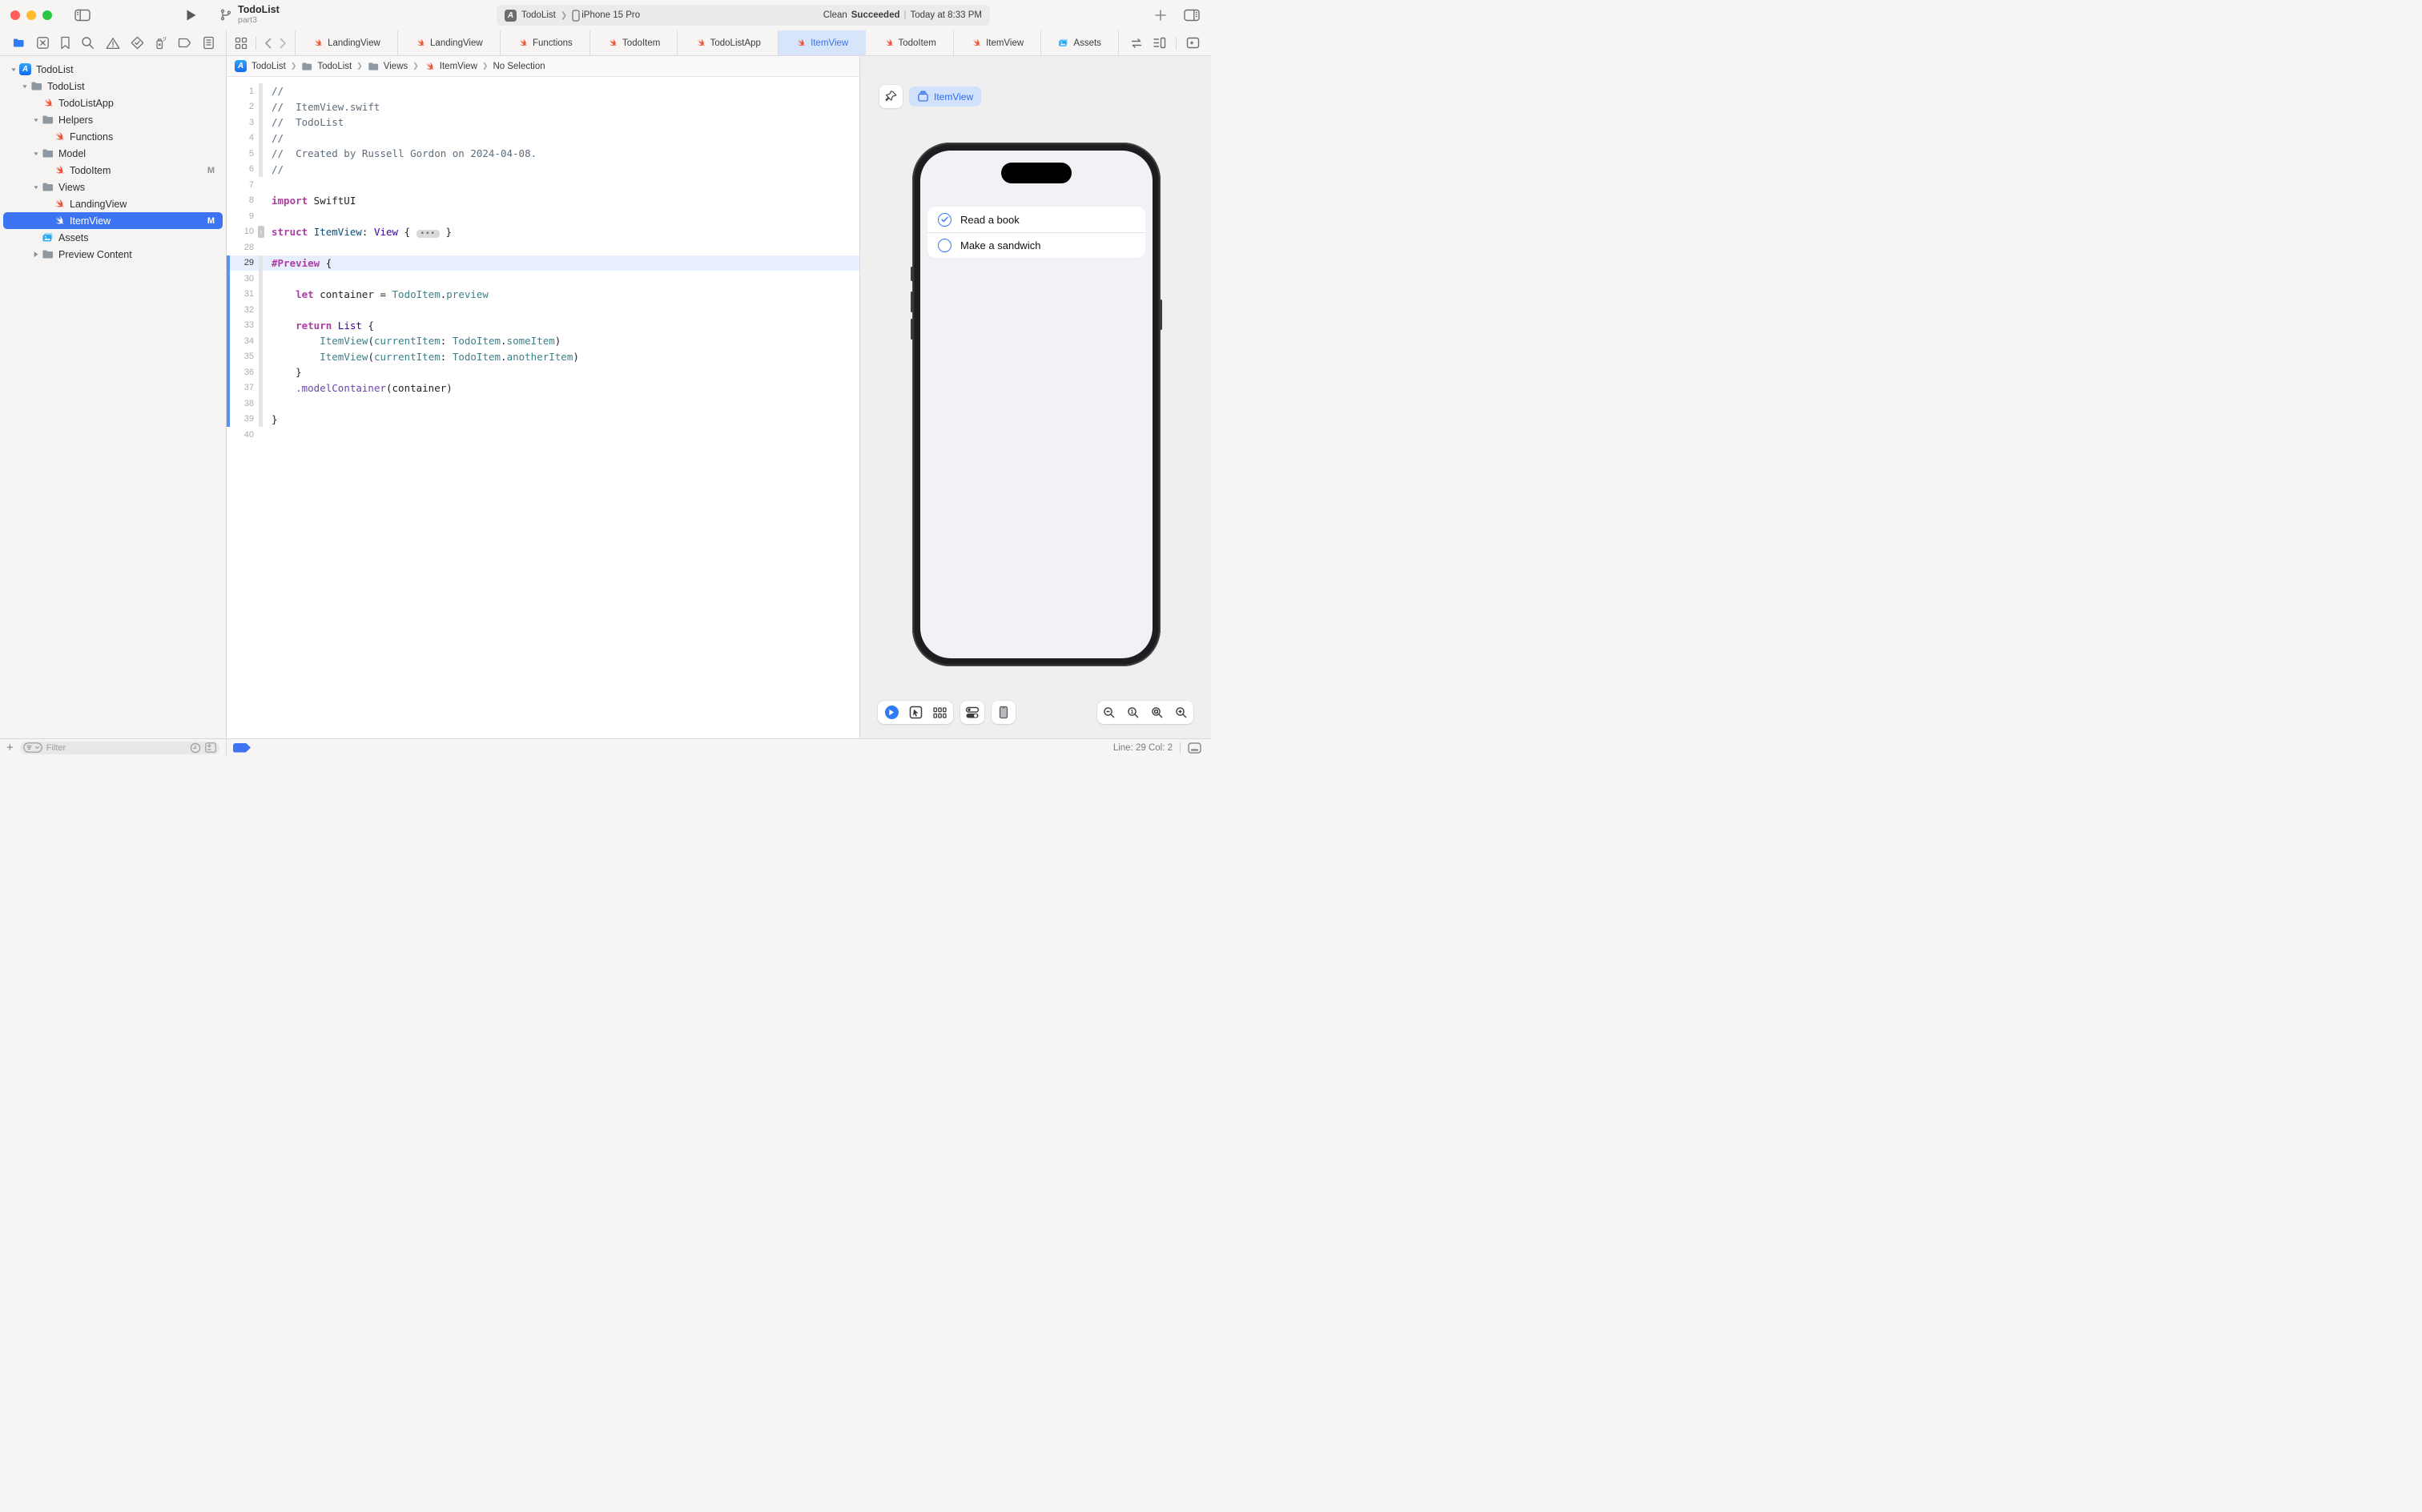 The width and height of the screenshot is (2422, 1512). What do you see at coordinates (244, 169) in the screenshot?
I see `line-number: 6` at bounding box center [244, 169].